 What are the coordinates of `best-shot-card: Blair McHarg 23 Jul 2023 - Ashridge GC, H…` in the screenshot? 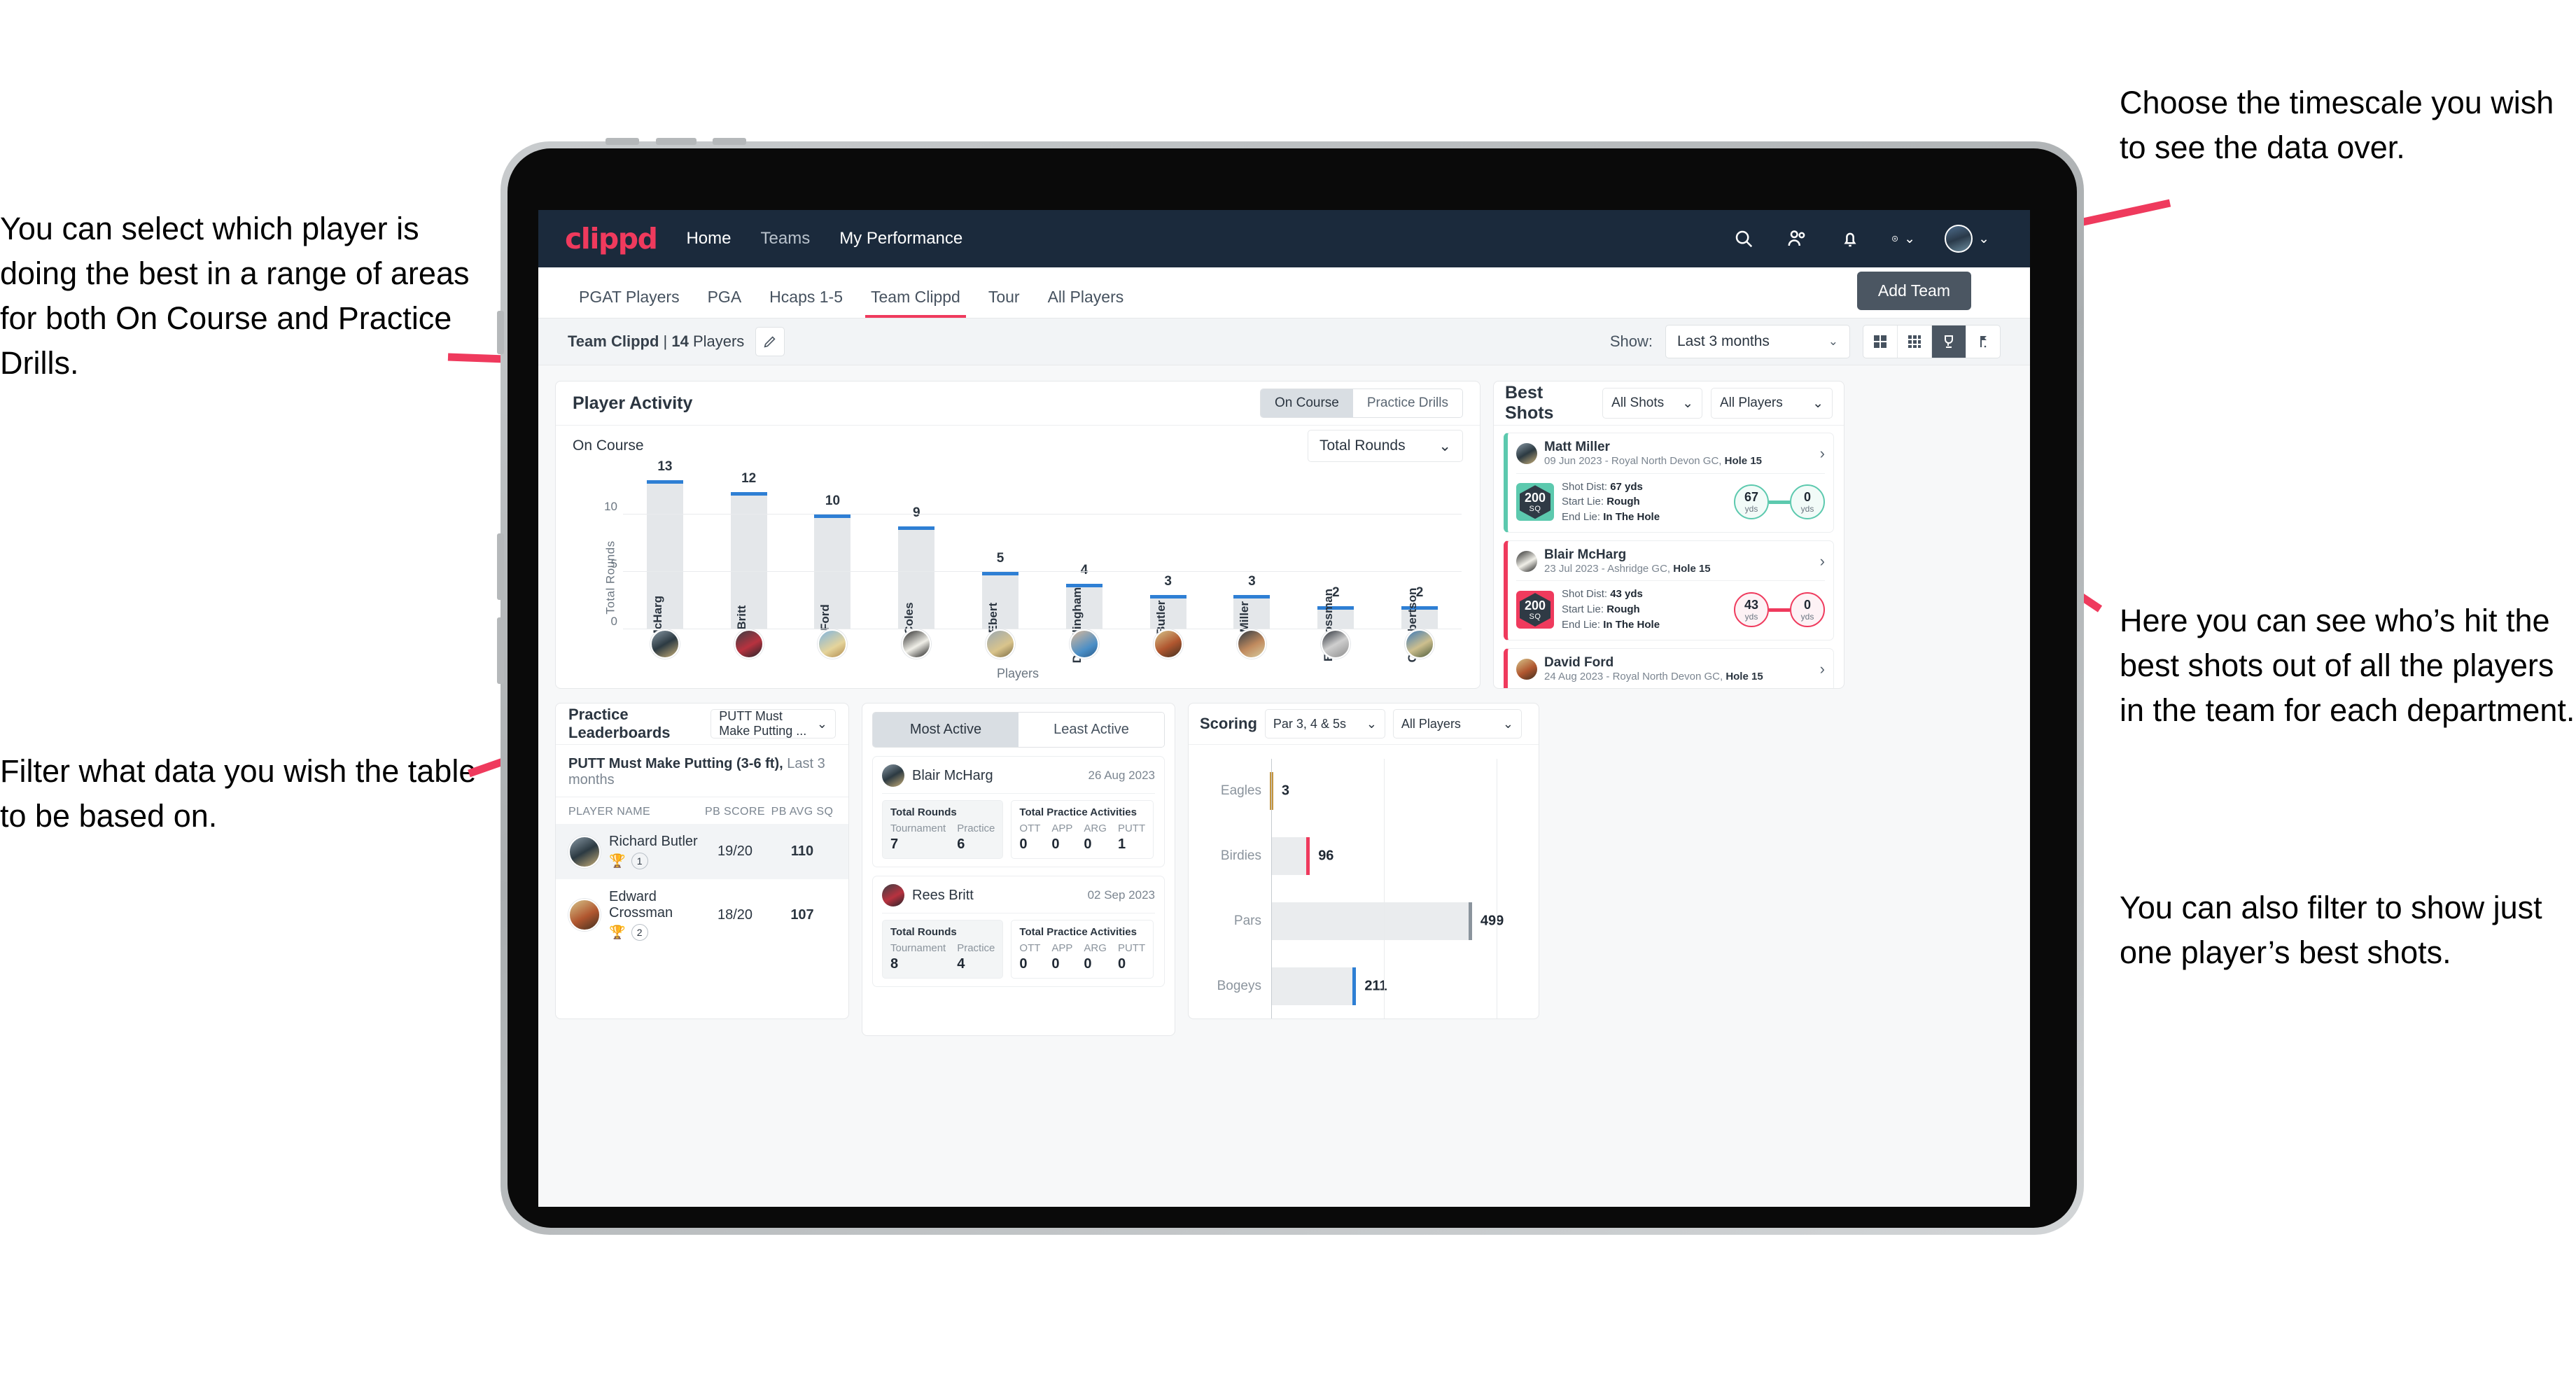 It's located at (1669, 590).